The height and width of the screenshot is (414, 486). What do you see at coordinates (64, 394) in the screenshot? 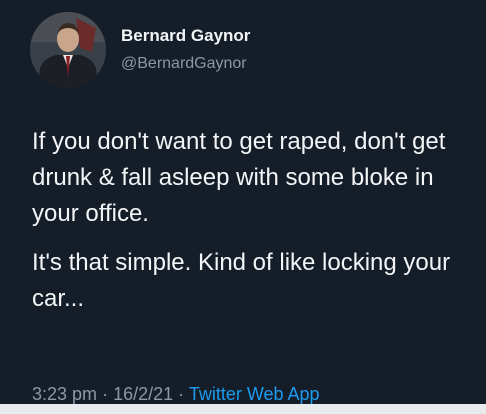
I see `tweet-time: 3:23 pm` at bounding box center [64, 394].